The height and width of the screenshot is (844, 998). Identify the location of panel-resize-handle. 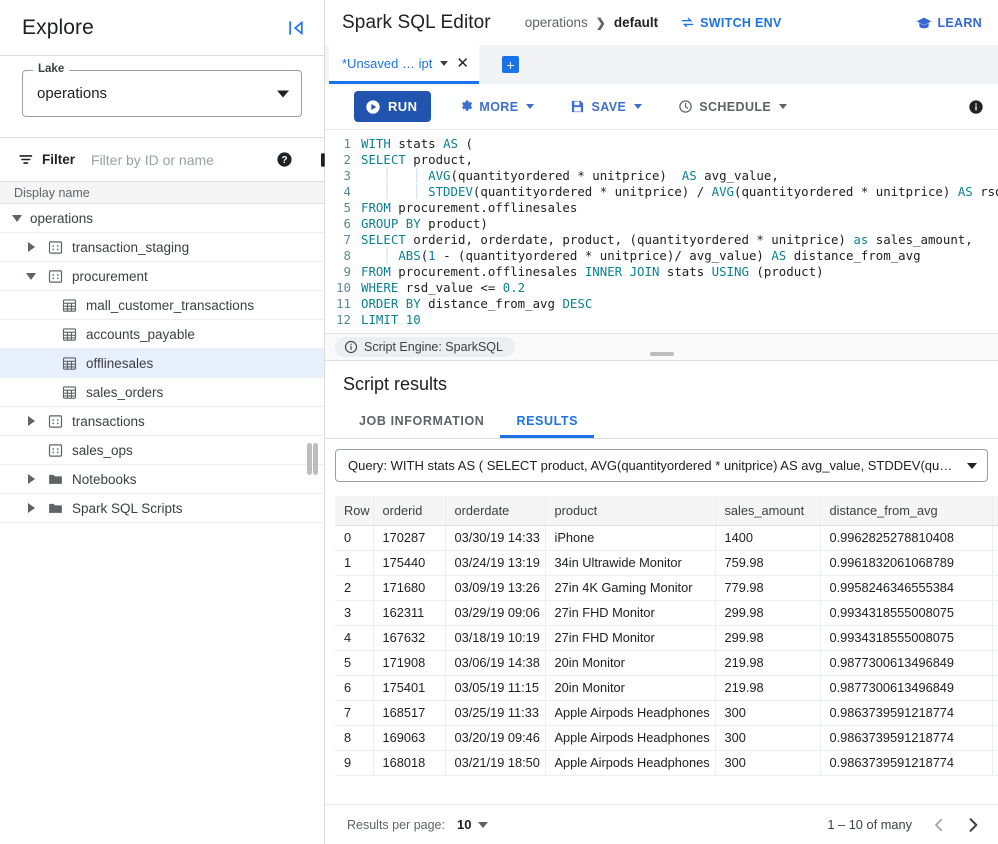
(315, 459).